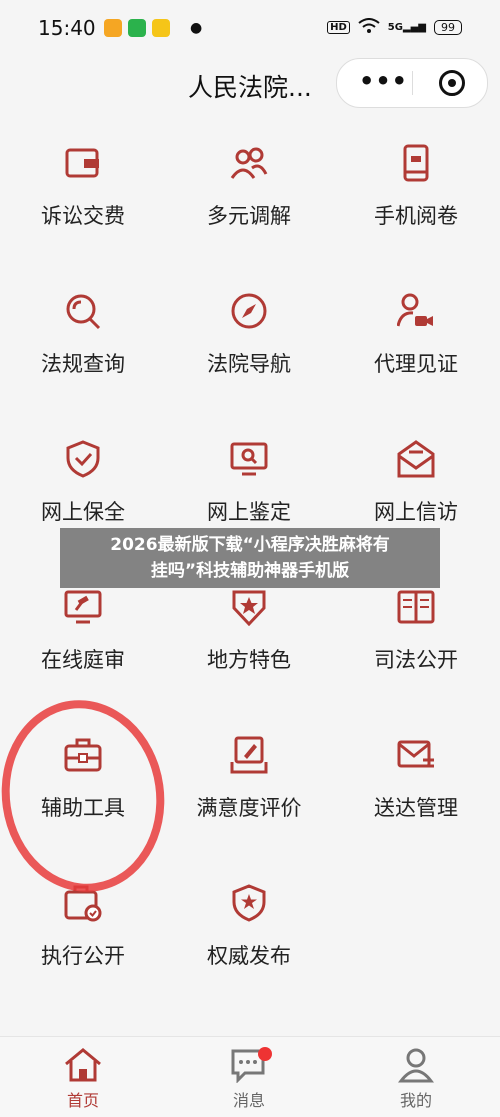 The width and height of the screenshot is (500, 1117). What do you see at coordinates (249, 660) in the screenshot?
I see `grid-label: 地方特色` at bounding box center [249, 660].